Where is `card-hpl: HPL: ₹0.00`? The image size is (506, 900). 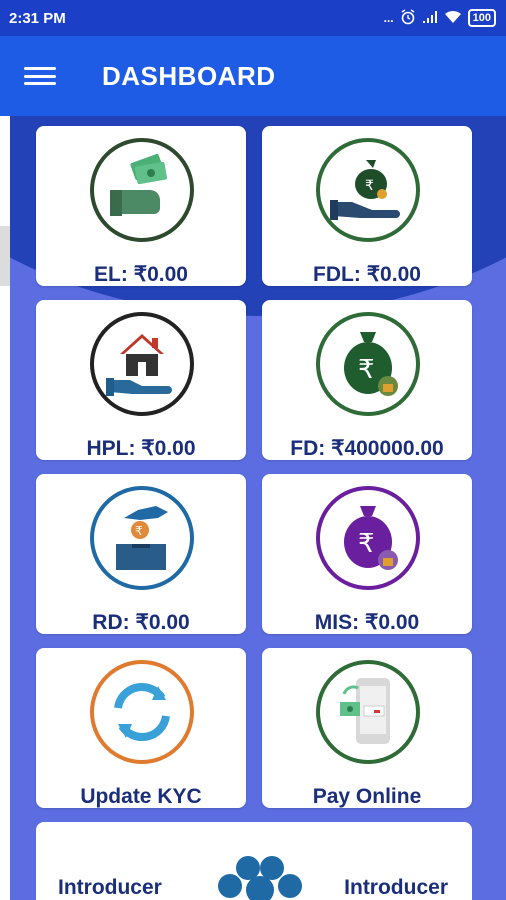 card-hpl: HPL: ₹0.00 is located at coordinates (141, 380).